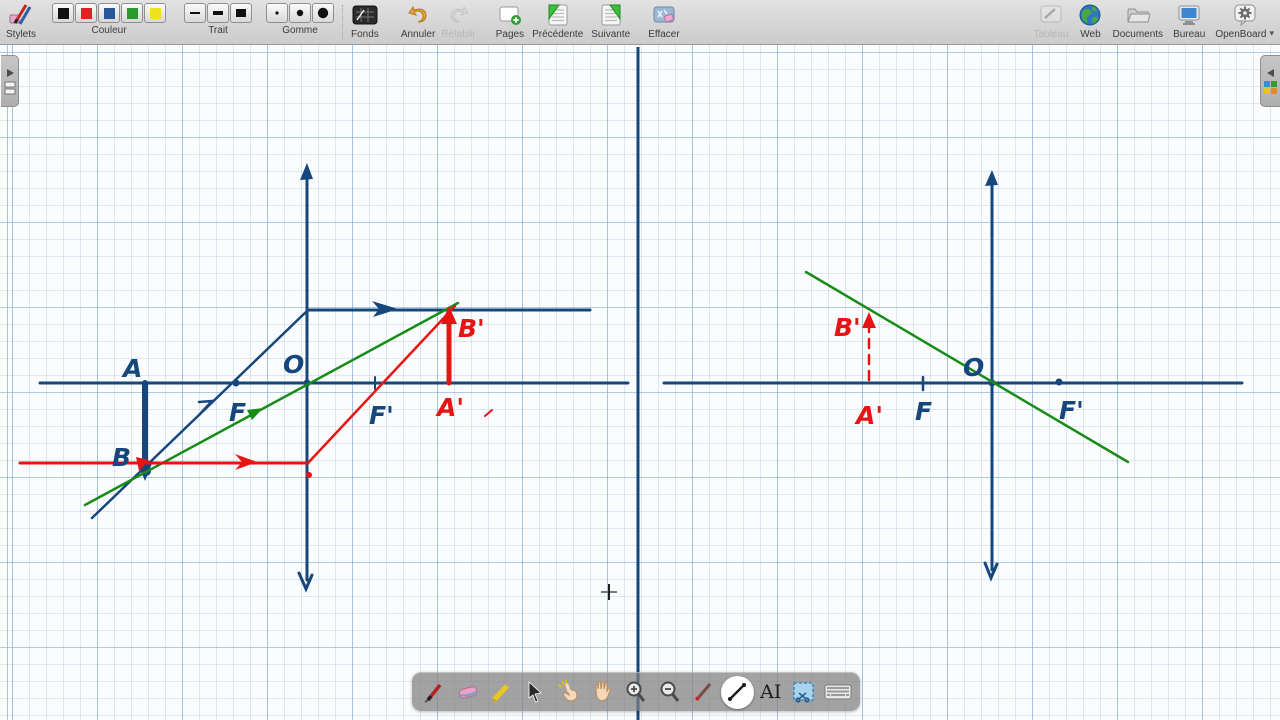  What do you see at coordinates (488, 413) in the screenshot?
I see `small-red-tick` at bounding box center [488, 413].